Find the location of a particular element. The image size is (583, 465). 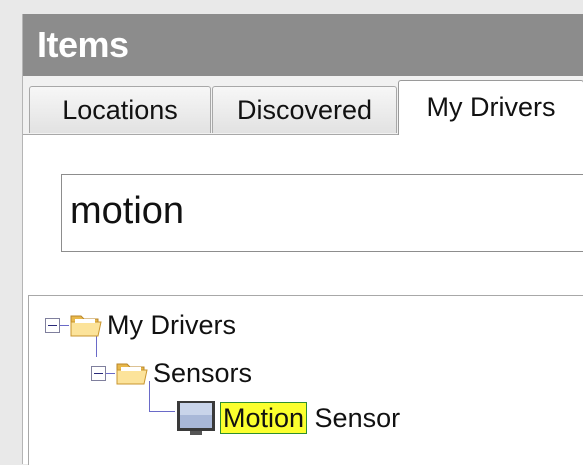

search-match-highlight: Motion is located at coordinates (264, 418).